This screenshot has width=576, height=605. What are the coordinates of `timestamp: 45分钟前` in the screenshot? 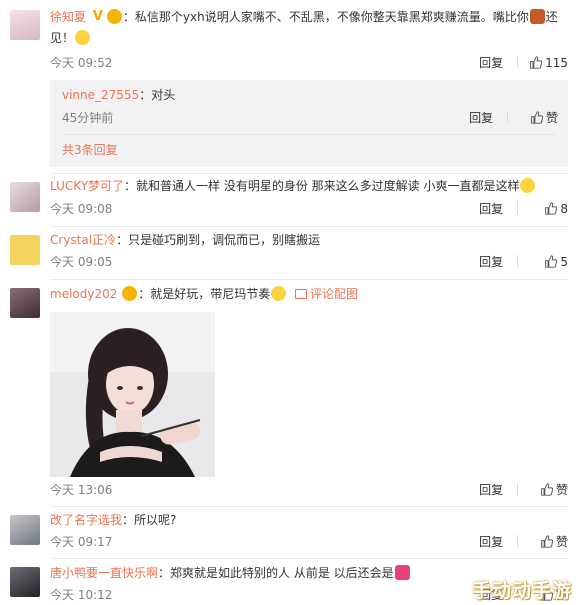 It's located at (88, 118).